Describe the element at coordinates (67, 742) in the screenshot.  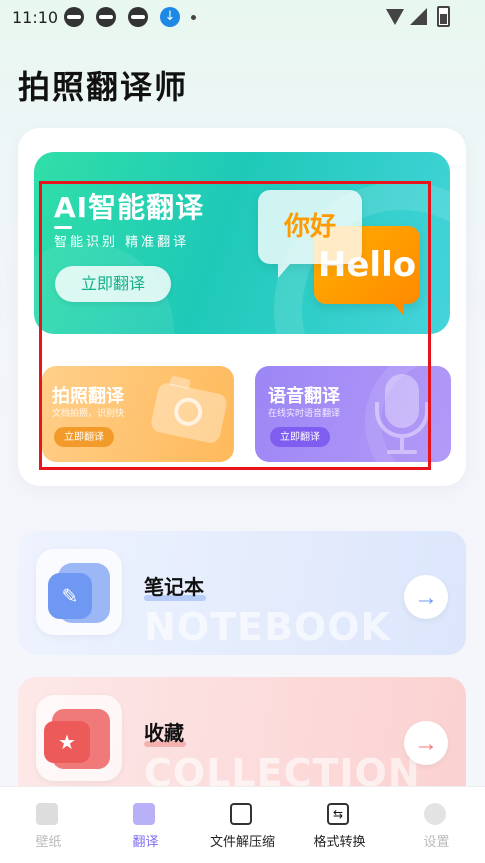
I see `star-icon: ★` at that location.